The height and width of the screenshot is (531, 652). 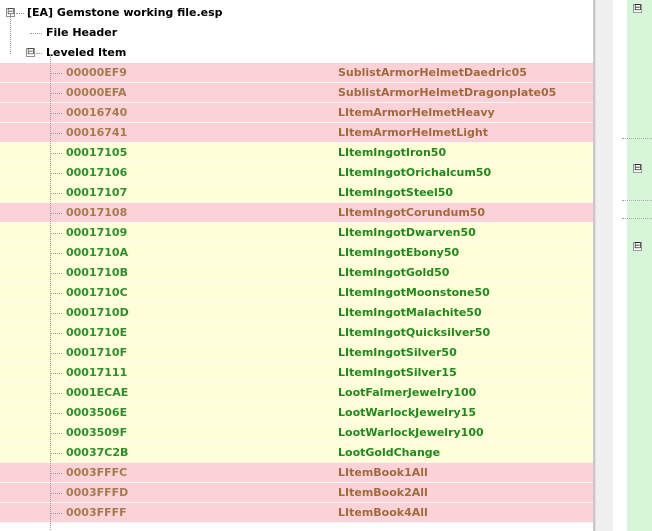 What do you see at coordinates (296, 333) in the screenshot?
I see `record-row: 0001710E LItemIngotQuicksilver50` at bounding box center [296, 333].